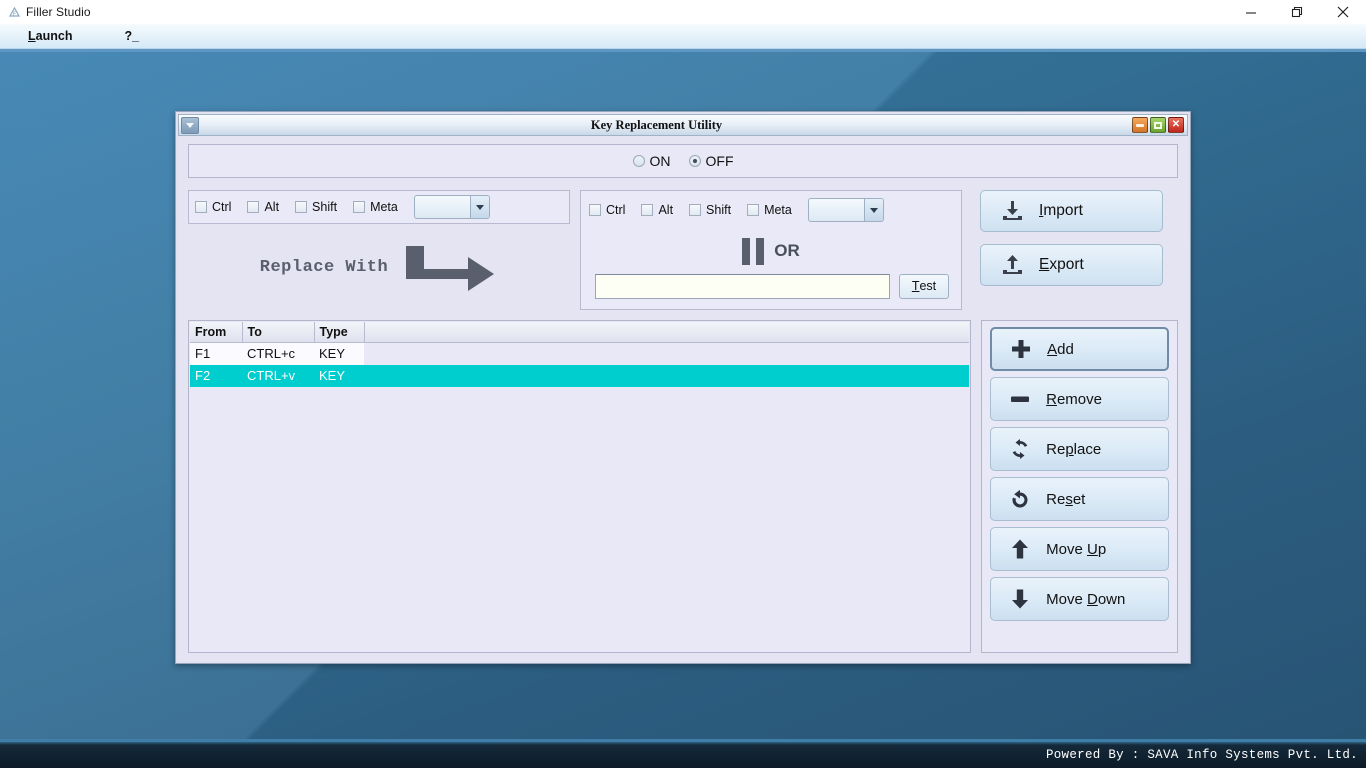 This screenshot has width=1366, height=768. What do you see at coordinates (1176, 125) in the screenshot?
I see `internal-close-button: ✕` at bounding box center [1176, 125].